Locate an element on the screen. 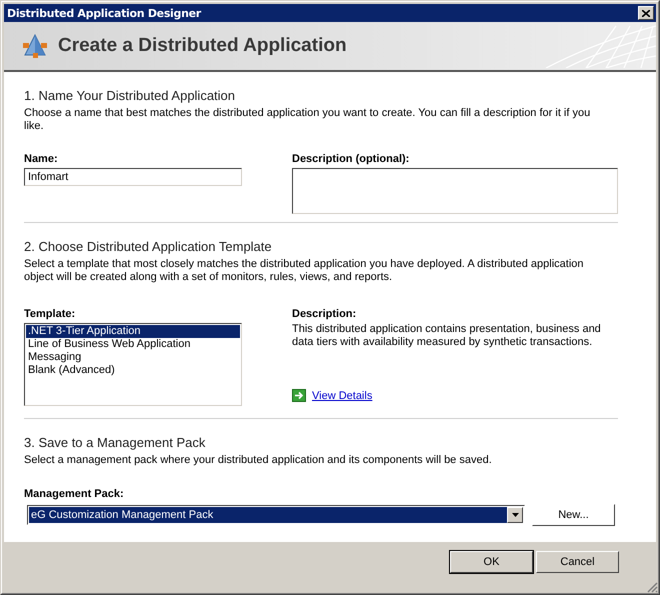 Image resolution: width=660 pixels, height=595 pixels. field-label: Description (optional): is located at coordinates (351, 159).